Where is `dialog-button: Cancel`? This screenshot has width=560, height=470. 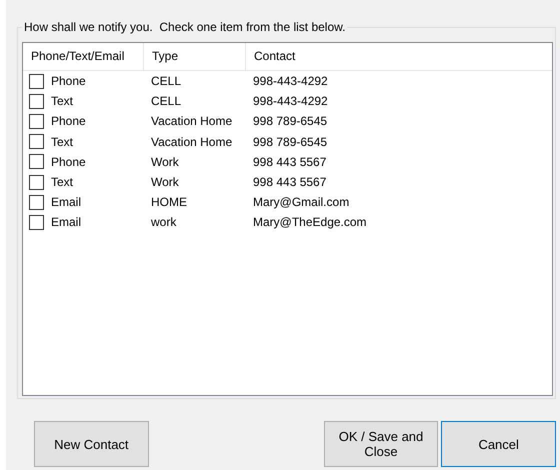
dialog-button: Cancel is located at coordinates (498, 444).